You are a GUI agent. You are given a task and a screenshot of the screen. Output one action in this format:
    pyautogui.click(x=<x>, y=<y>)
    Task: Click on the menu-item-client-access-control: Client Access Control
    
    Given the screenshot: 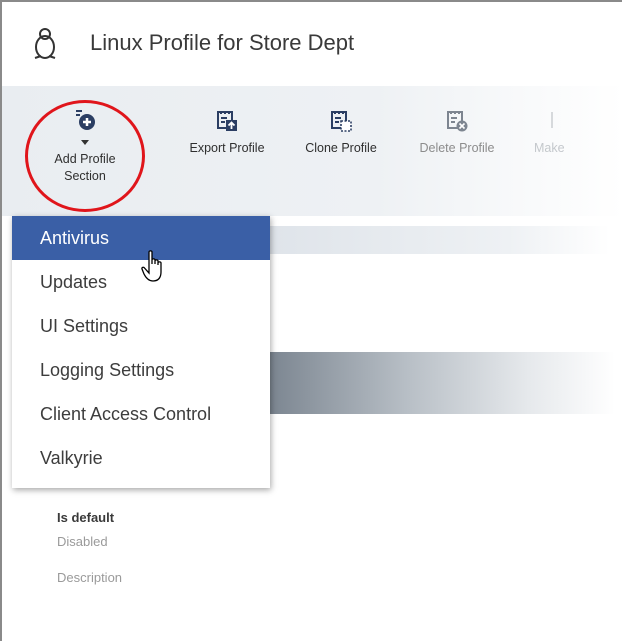 What is the action you would take?
    pyautogui.click(x=141, y=414)
    